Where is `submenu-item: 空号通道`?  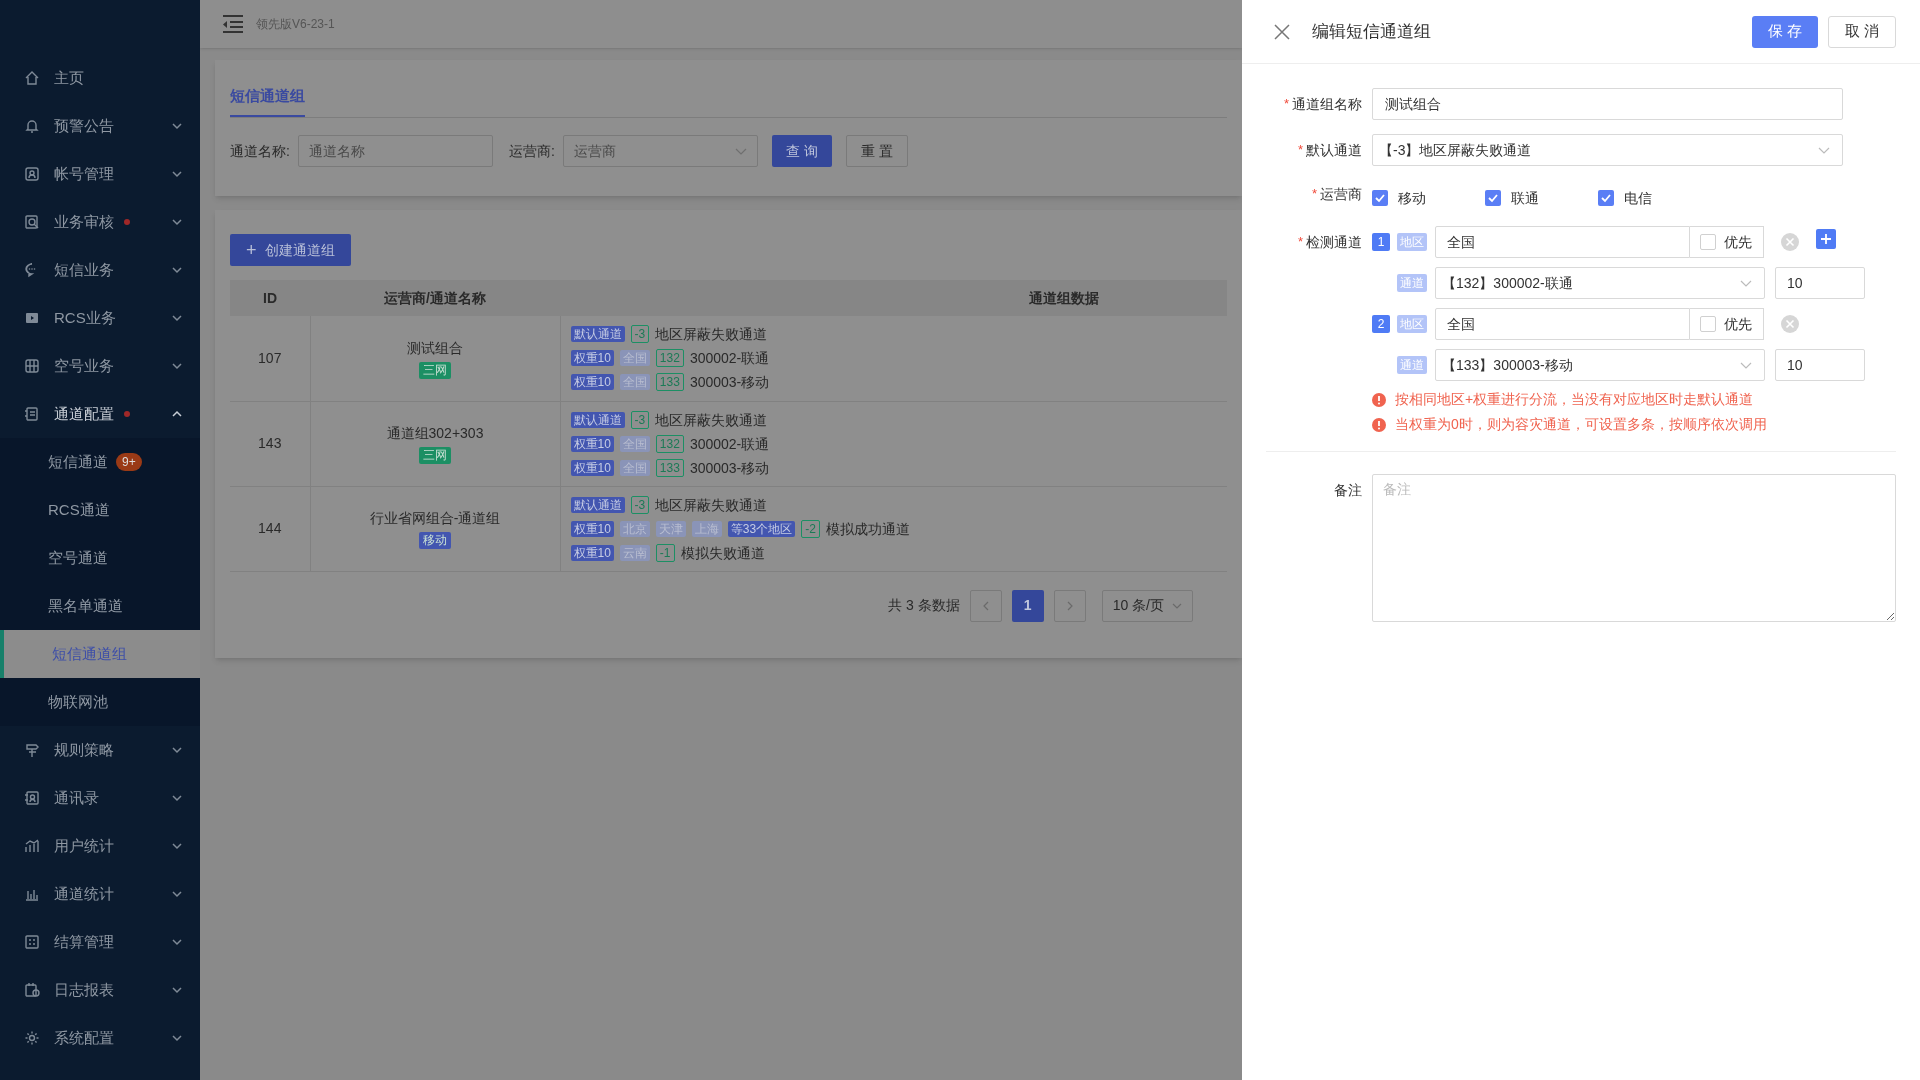
submenu-item: 空号通道 is located at coordinates (100, 558).